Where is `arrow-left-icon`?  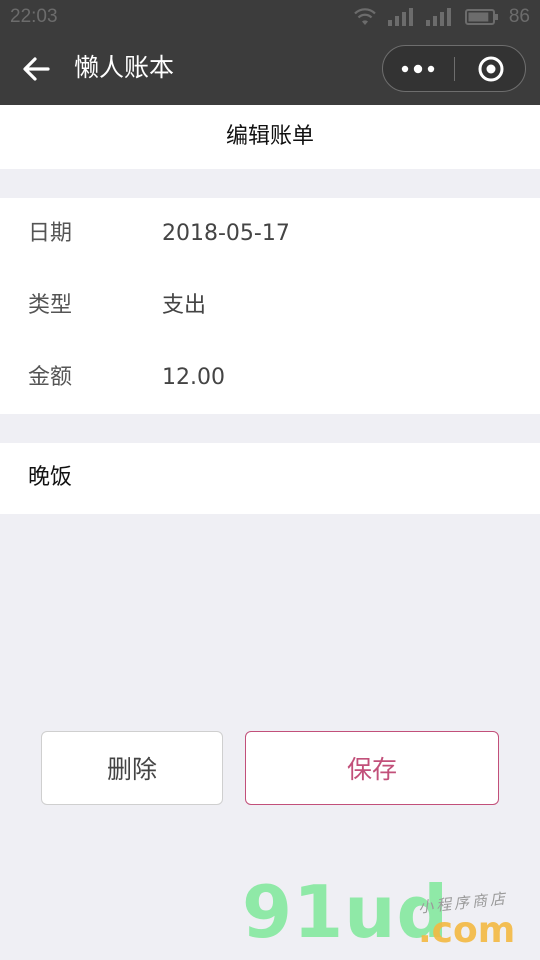 arrow-left-icon is located at coordinates (36, 69).